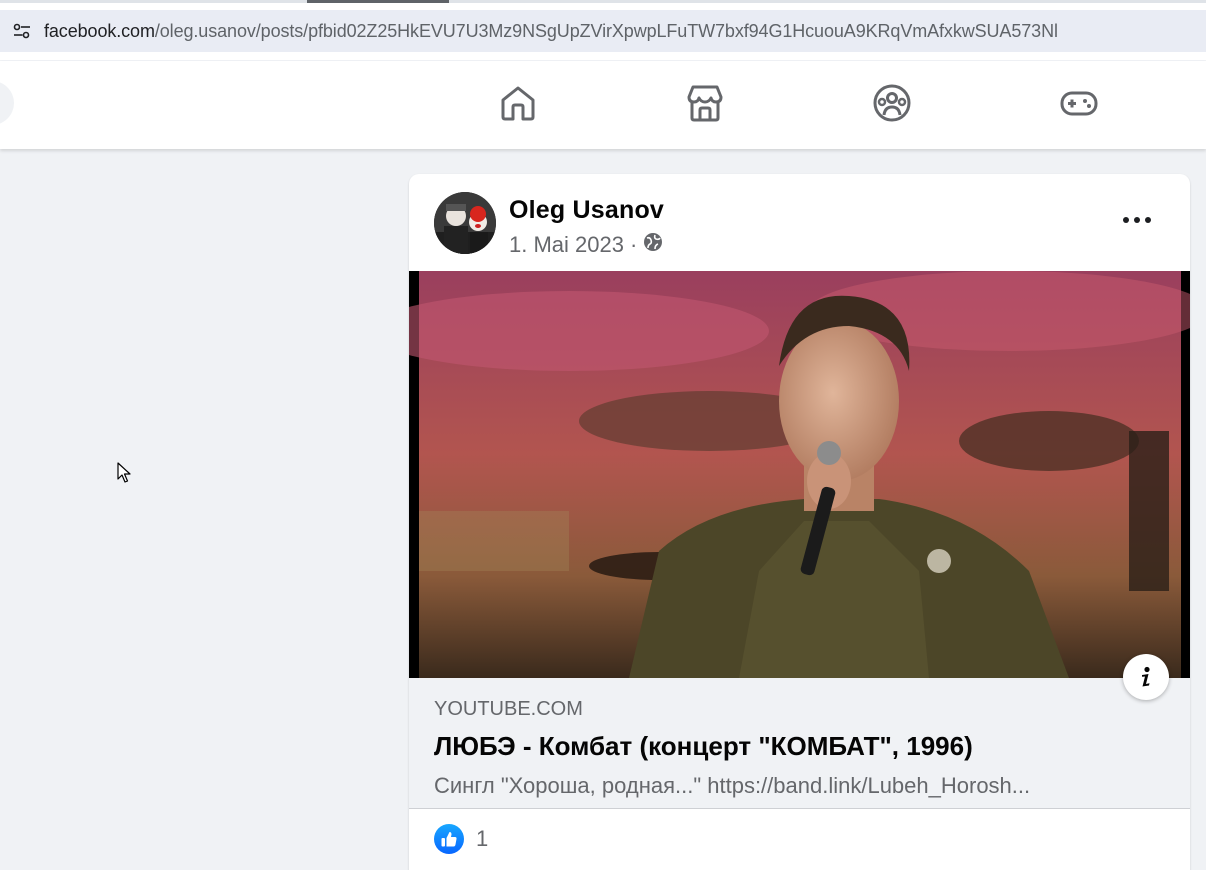 The width and height of the screenshot is (1206, 870). Describe the element at coordinates (482, 838) in the screenshot. I see `reaction-count: 1` at that location.